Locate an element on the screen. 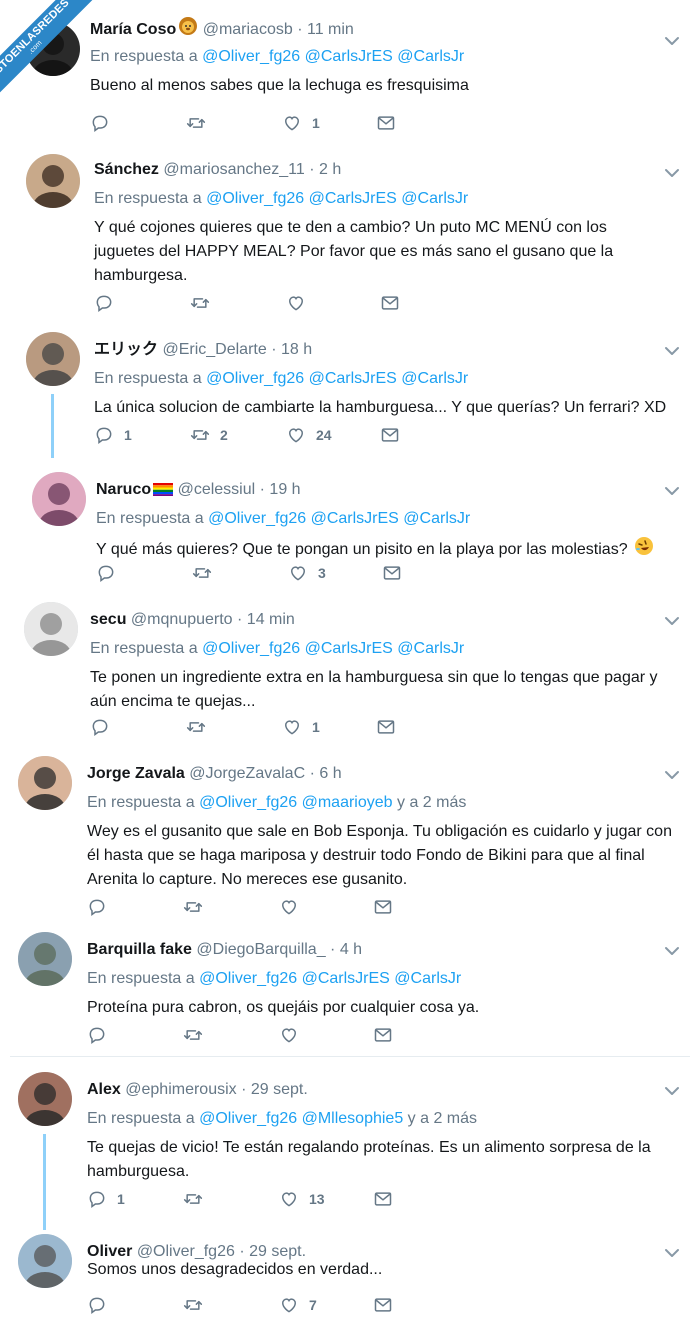 Image resolution: width=700 pixels, height=1329 pixels. user-handle: @mqnupuerto is located at coordinates (182, 619).